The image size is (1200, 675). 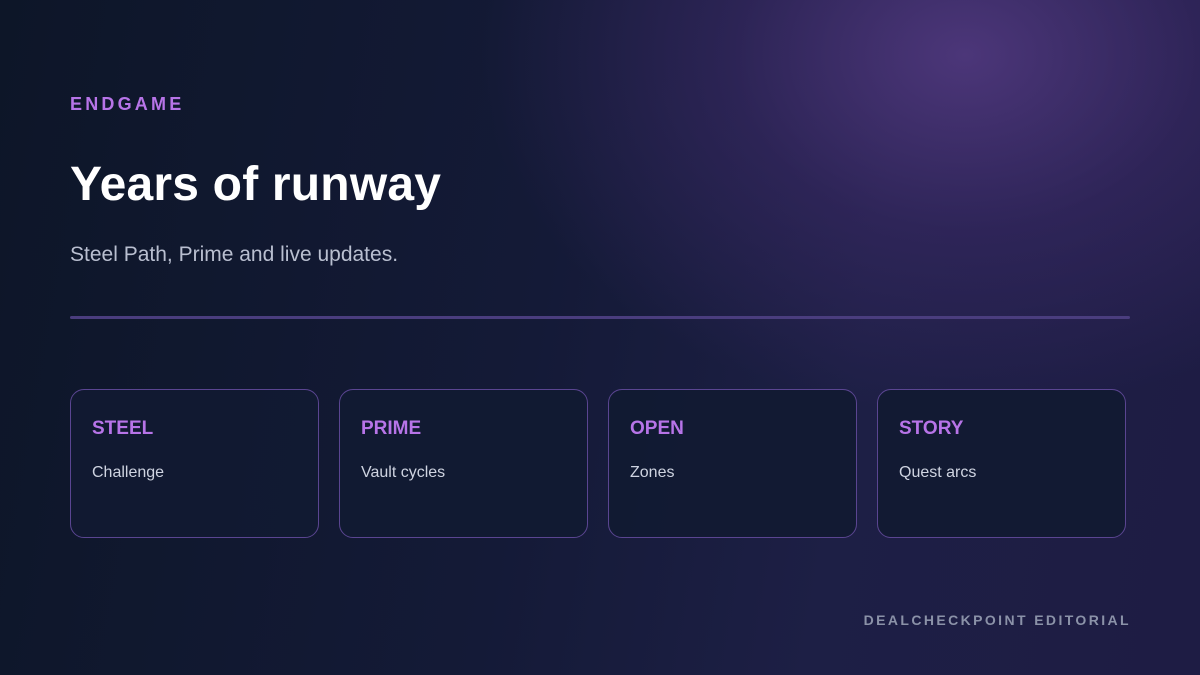 I want to click on card-text: Quest arcs, so click(x=938, y=472).